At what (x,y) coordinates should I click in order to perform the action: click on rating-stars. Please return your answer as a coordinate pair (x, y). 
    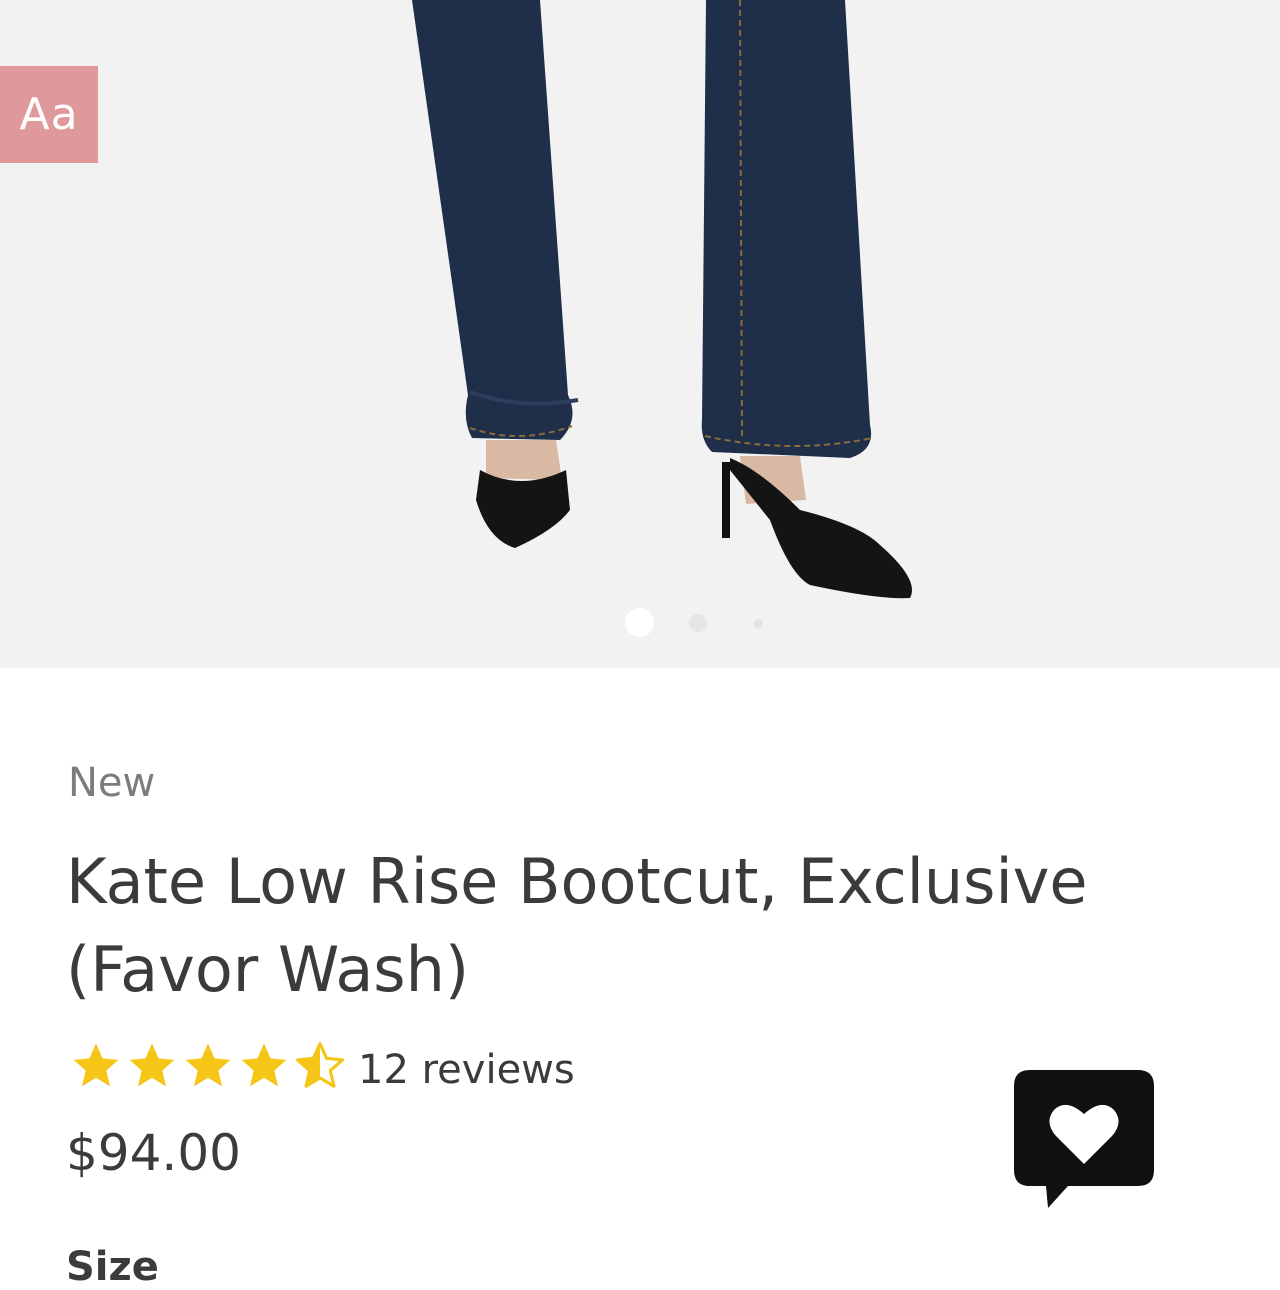
    Looking at the image, I should click on (208, 1066).